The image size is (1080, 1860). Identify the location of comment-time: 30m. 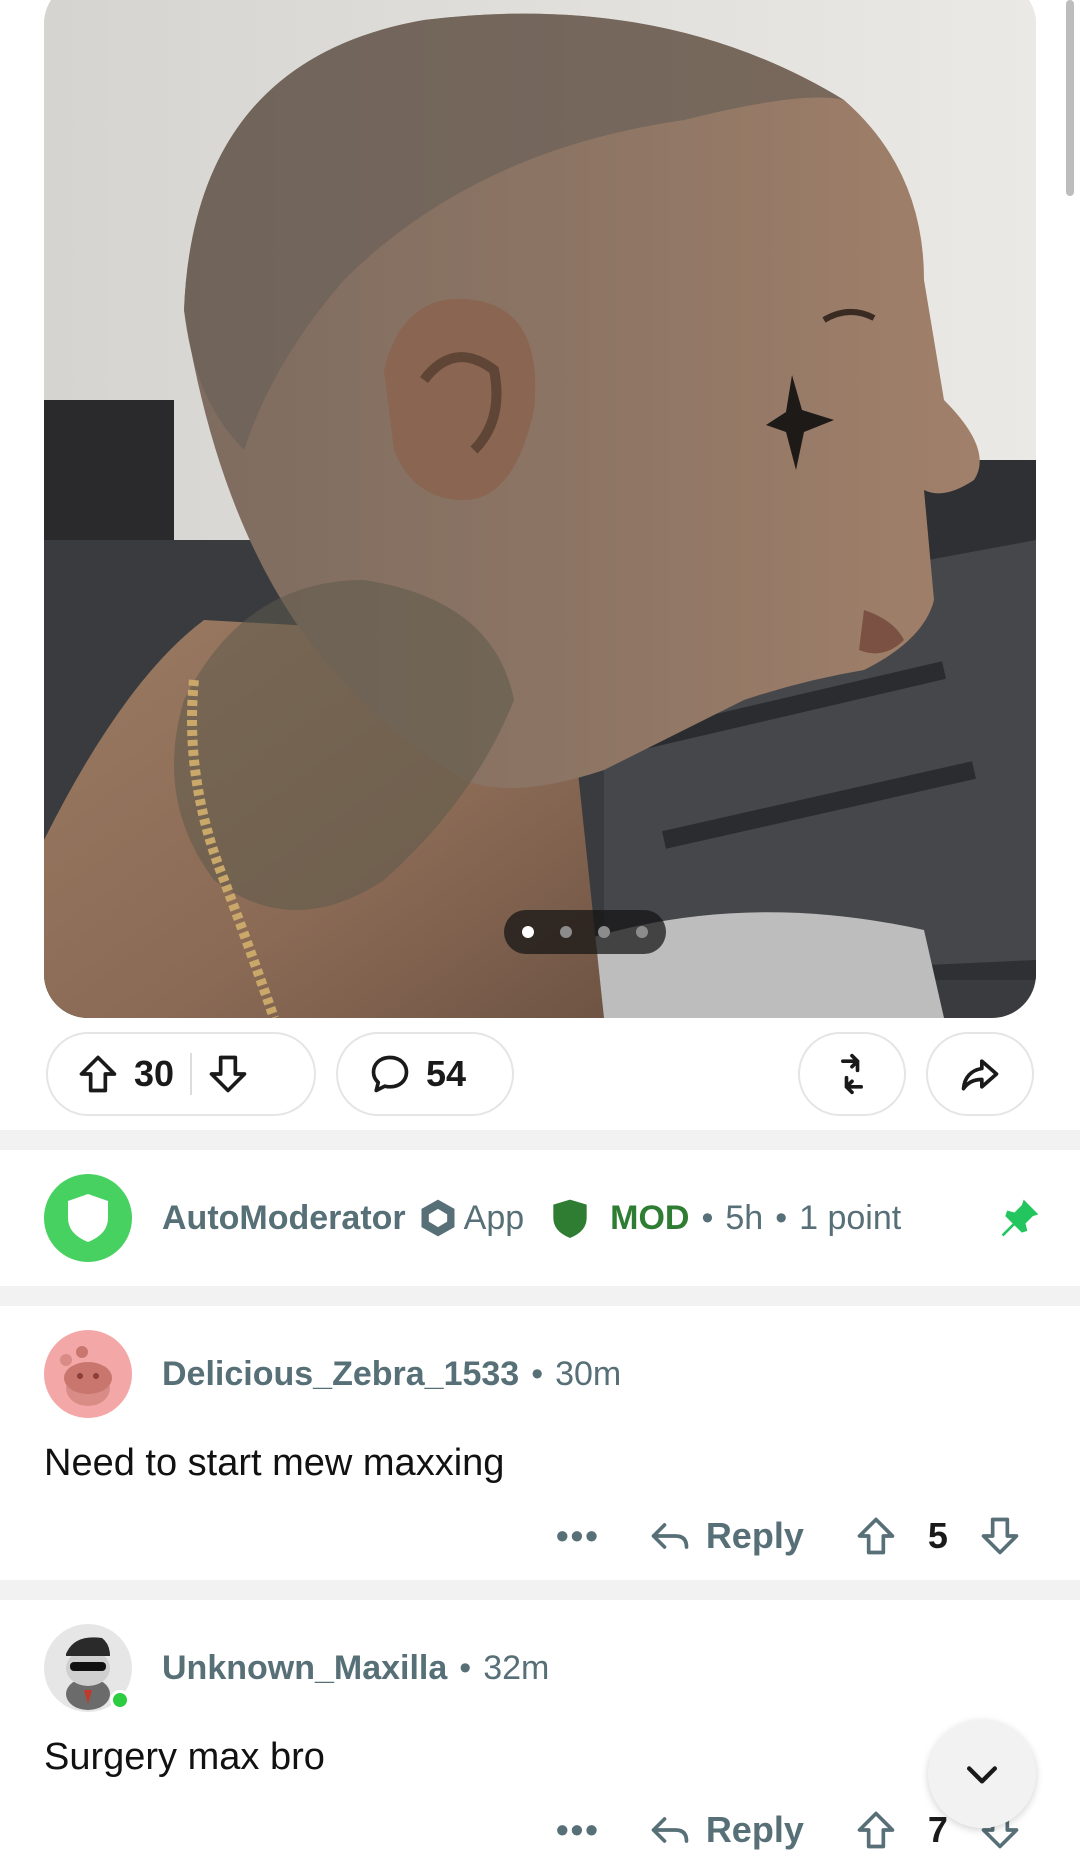
(588, 1373).